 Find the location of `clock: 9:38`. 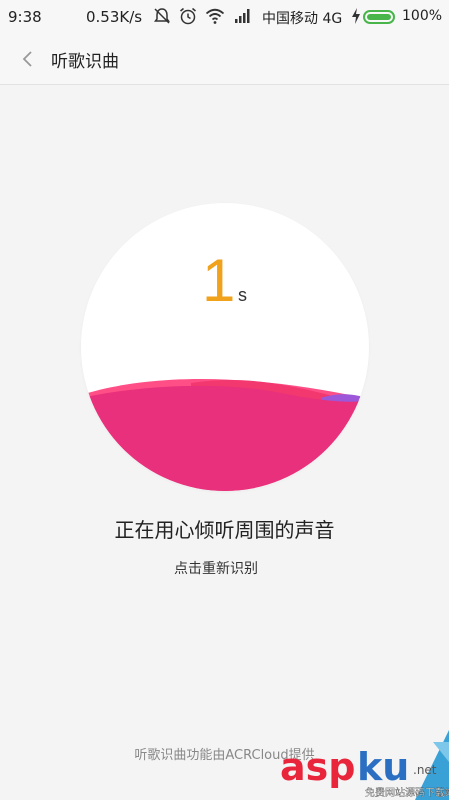

clock: 9:38 is located at coordinates (25, 17).